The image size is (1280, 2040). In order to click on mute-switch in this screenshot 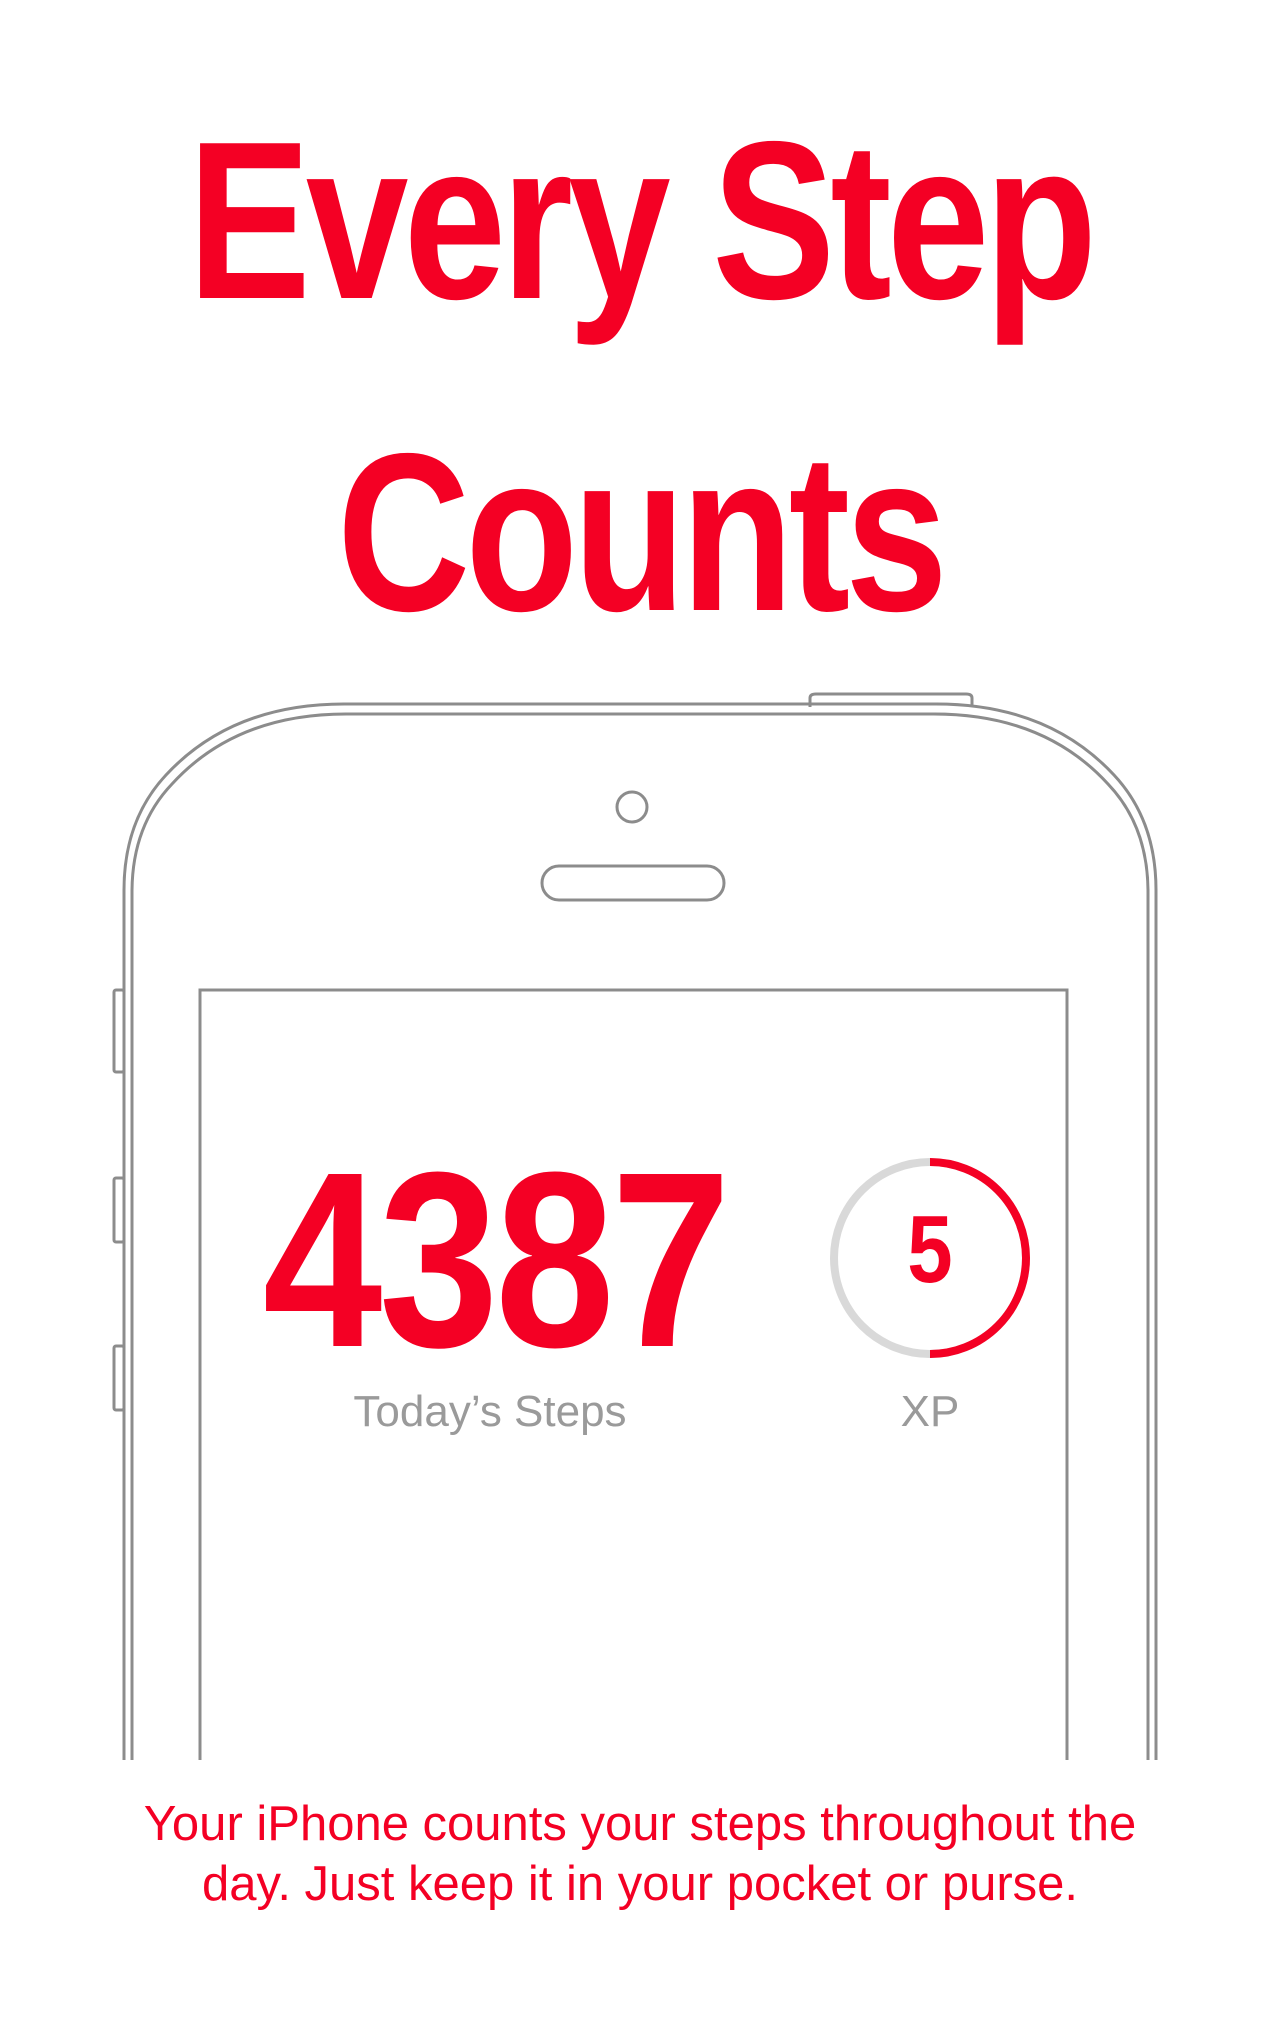, I will do `click(119, 1031)`.